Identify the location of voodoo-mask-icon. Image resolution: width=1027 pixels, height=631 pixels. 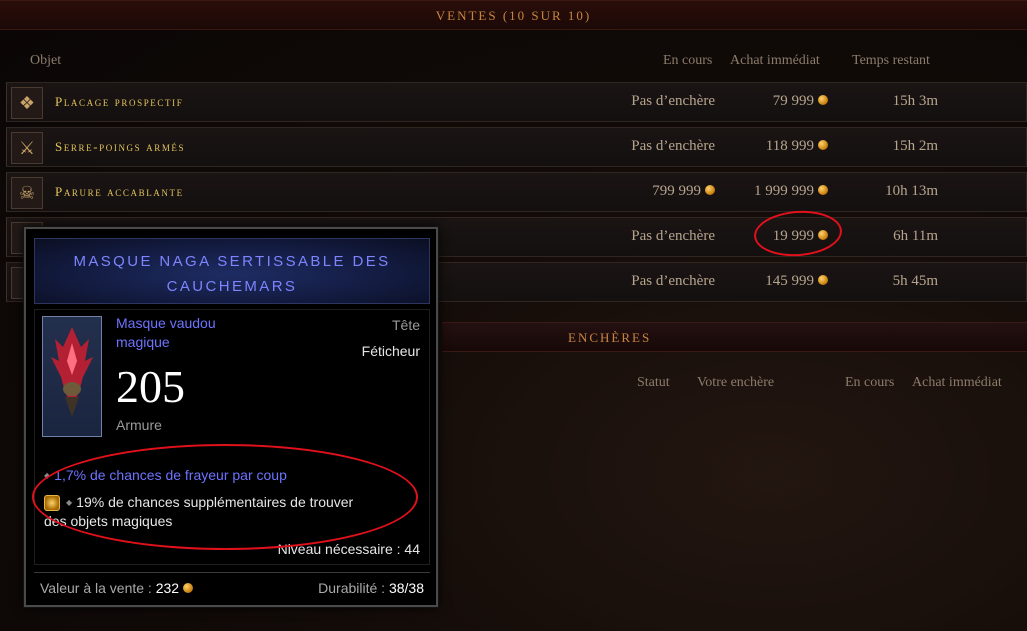
(72, 372).